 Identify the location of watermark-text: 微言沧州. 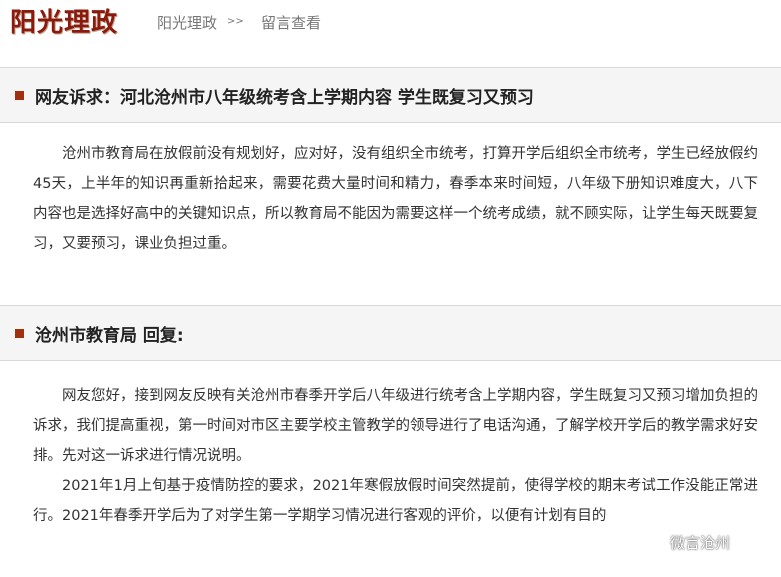
(700, 543).